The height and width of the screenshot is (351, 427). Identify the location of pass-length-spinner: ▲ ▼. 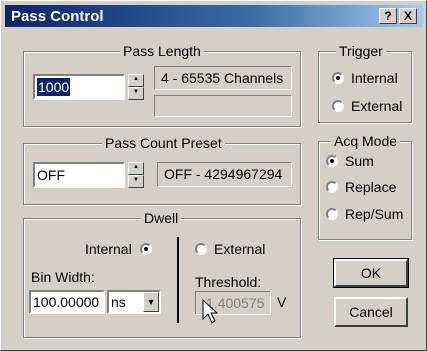
(136, 87).